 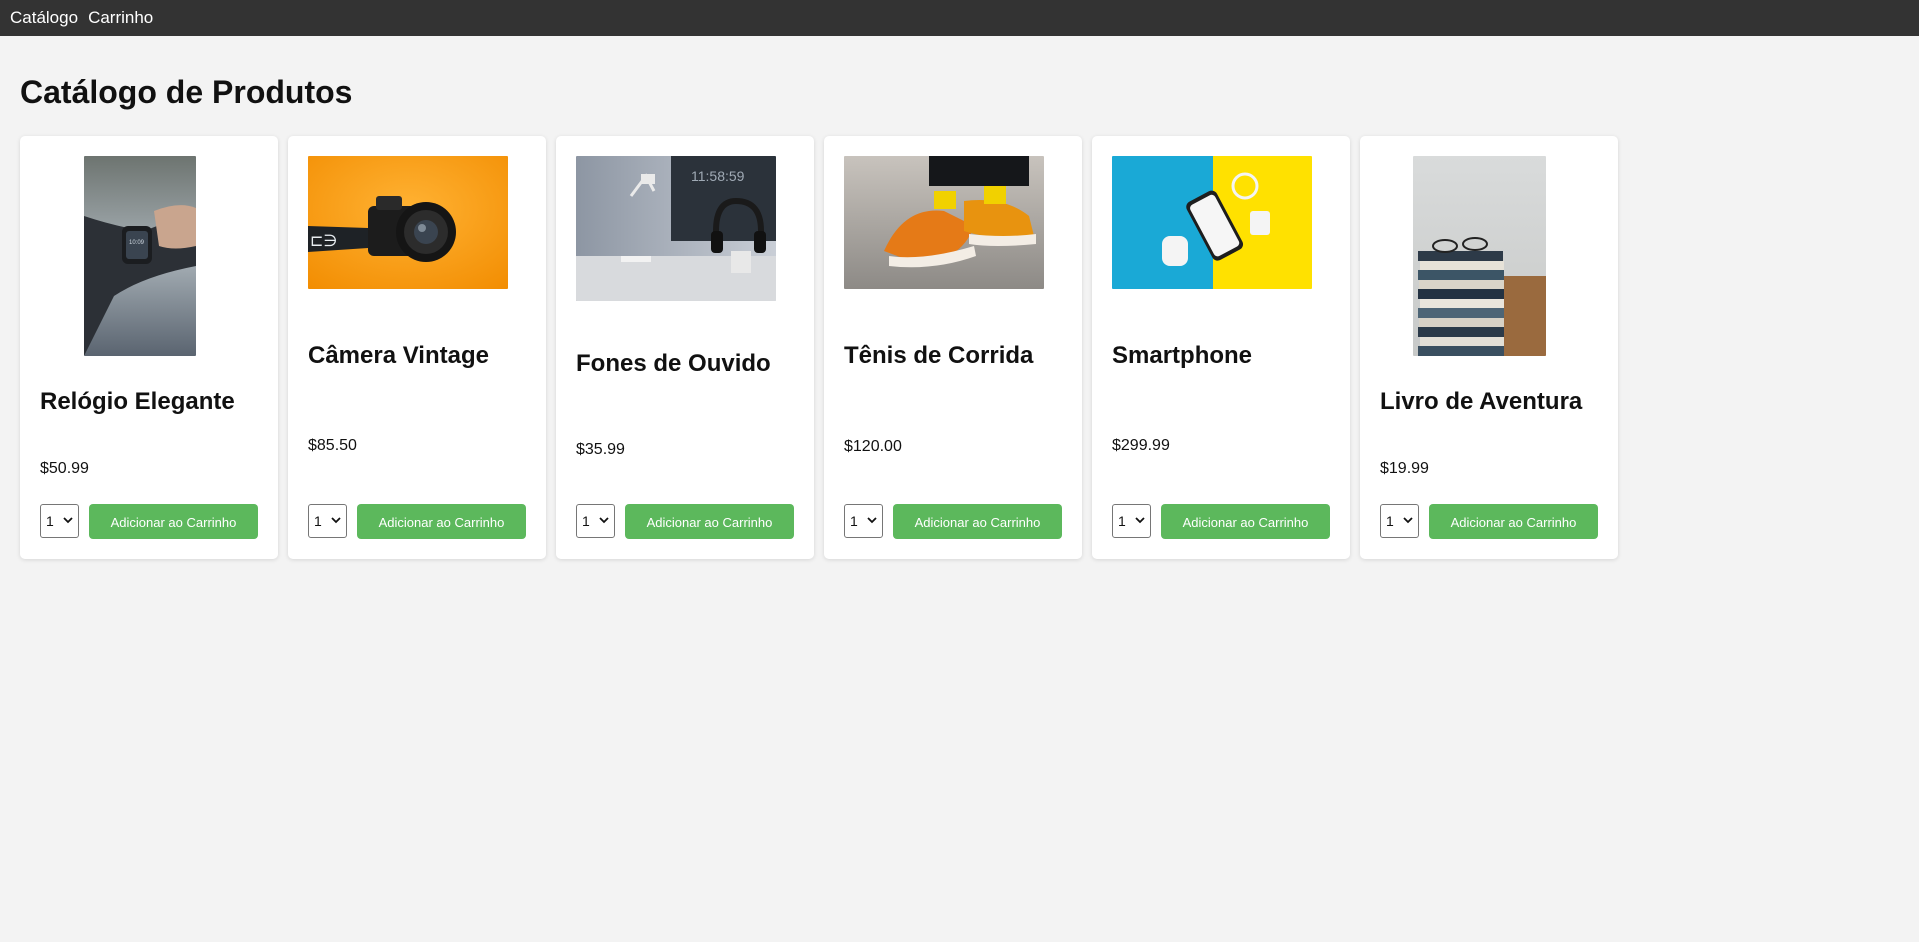 I want to click on product-price: $120.00, so click(x=873, y=446).